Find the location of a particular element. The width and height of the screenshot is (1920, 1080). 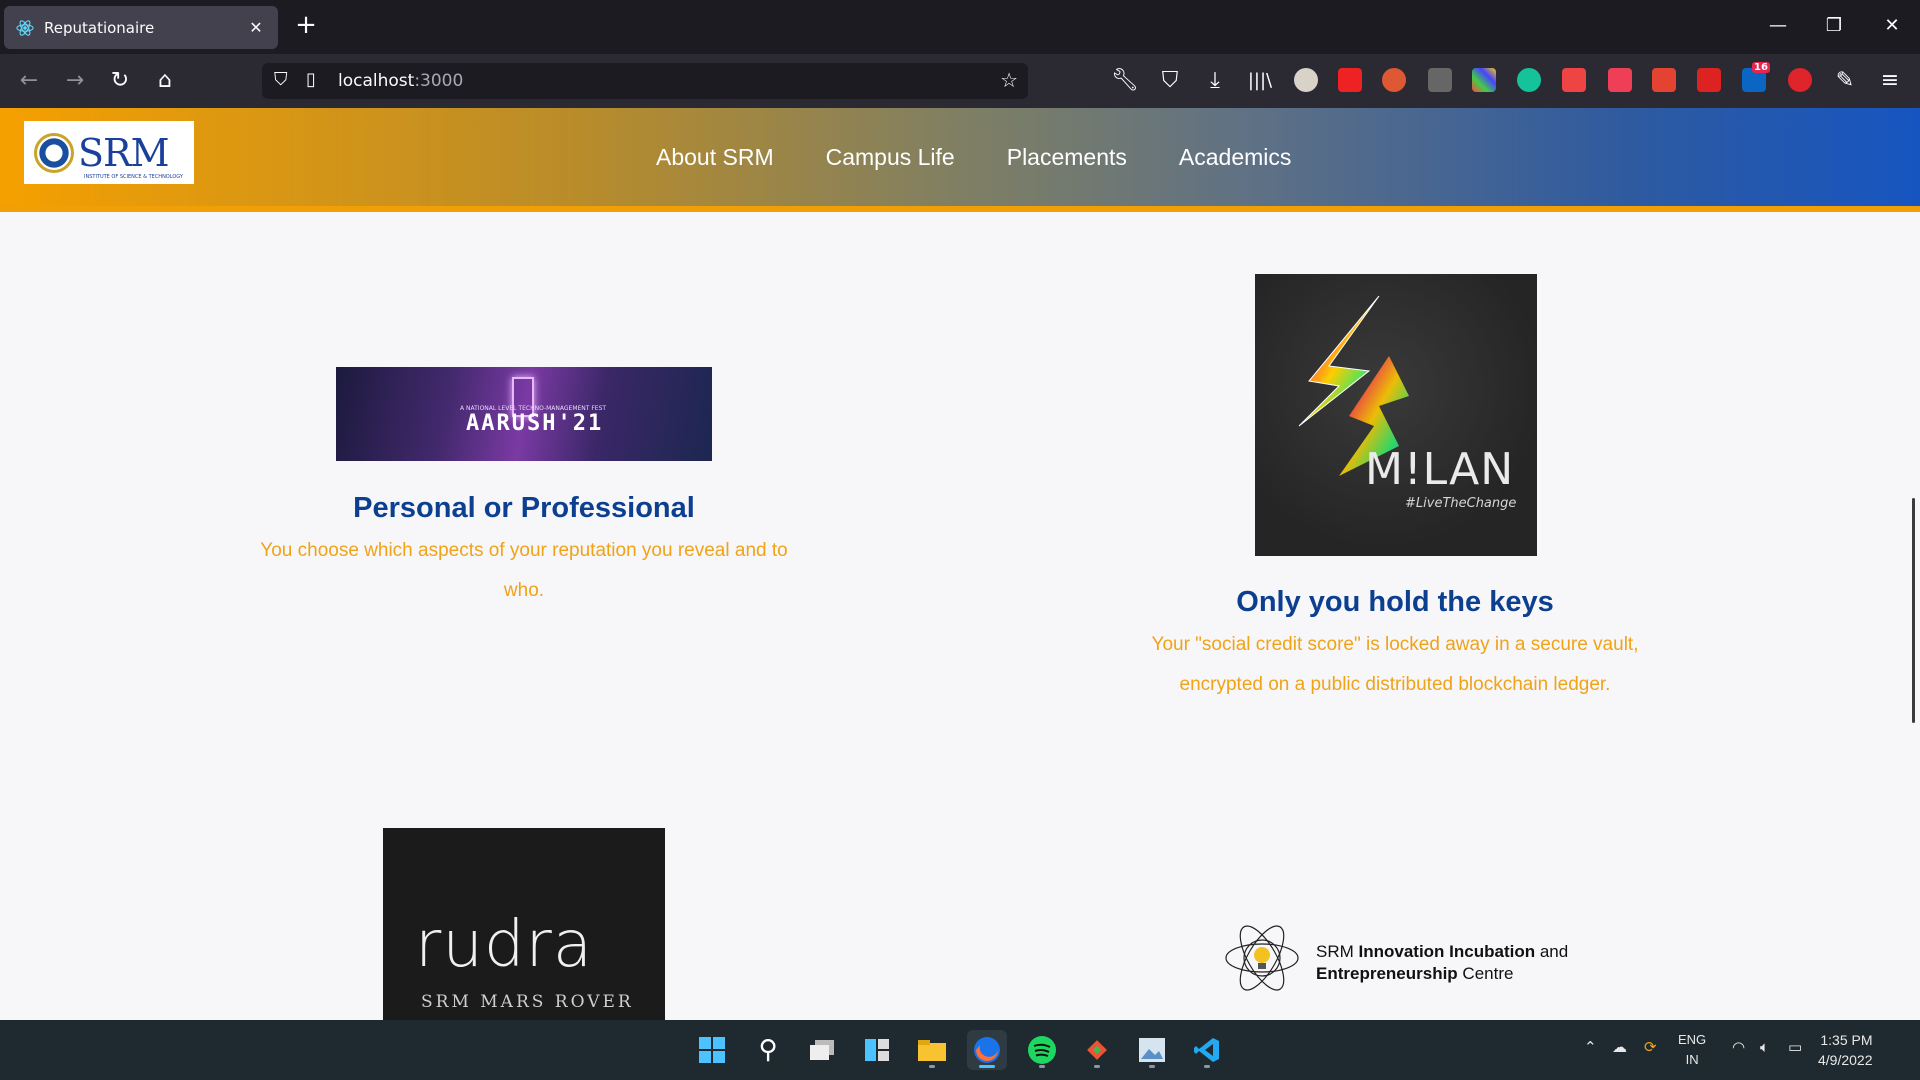

pen-icon: ✎ is located at coordinates (1845, 81).